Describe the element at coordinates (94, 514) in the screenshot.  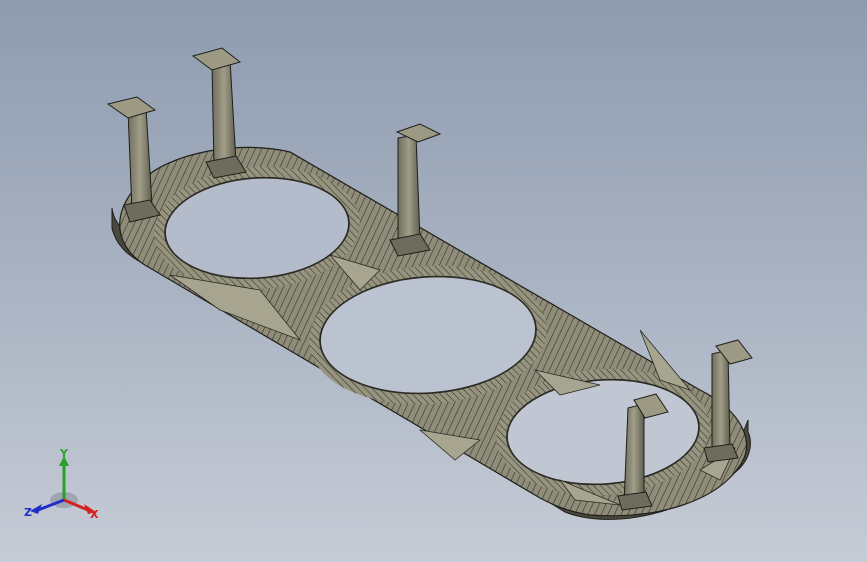
I see `x-axis-label: X` at that location.